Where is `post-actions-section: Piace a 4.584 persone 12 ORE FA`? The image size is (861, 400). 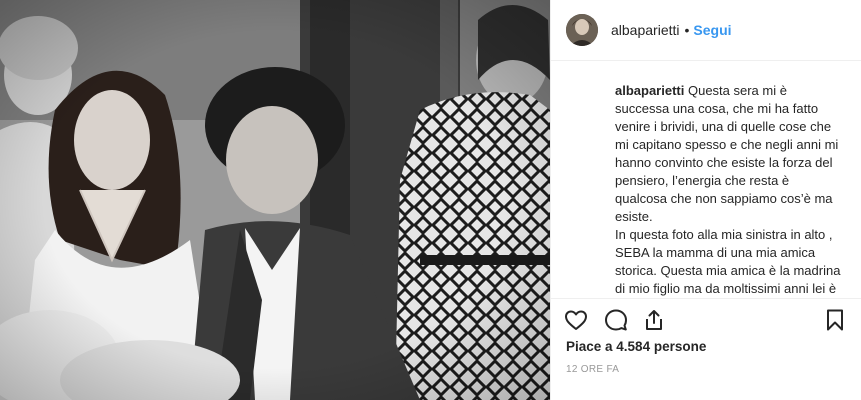
post-actions-section: Piace a 4.584 persone 12 ORE FA is located at coordinates (706, 349).